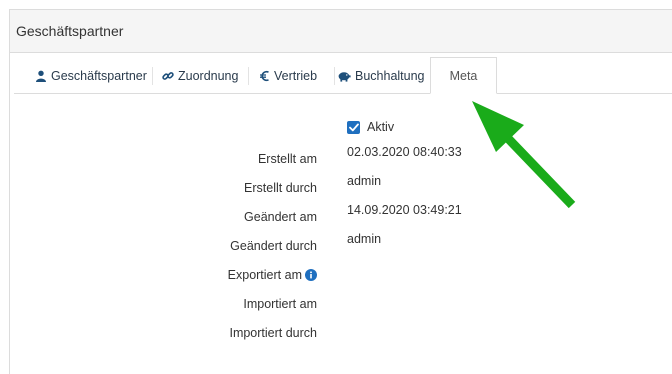 This screenshot has height=374, width=672. I want to click on green-arrow-annotation, so click(524, 155).